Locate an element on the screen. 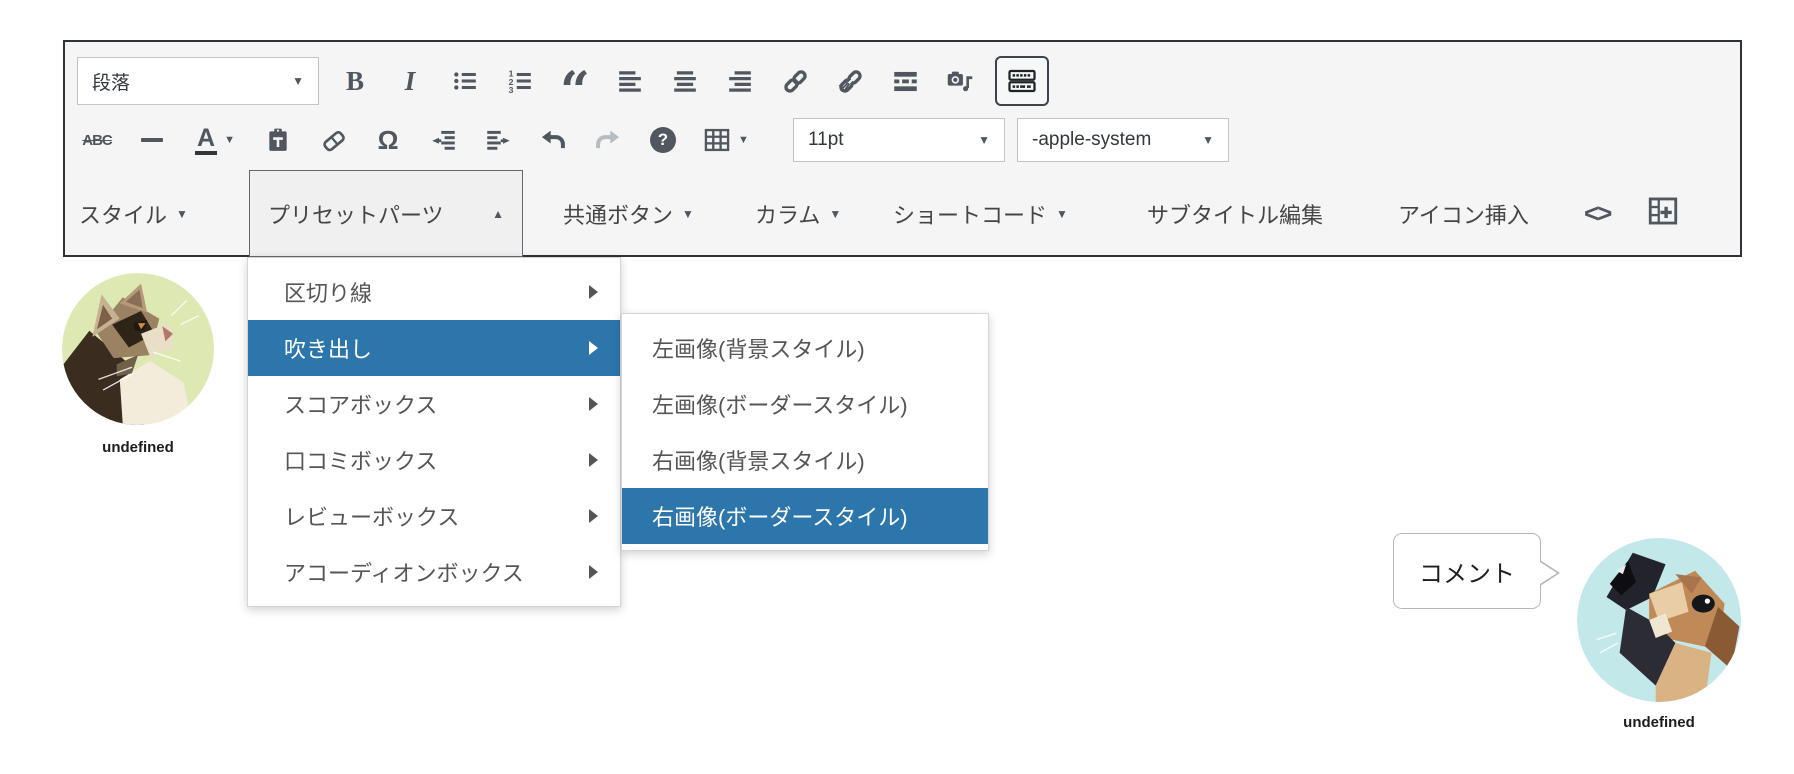 This screenshot has height=774, width=1794. omega-icon: Ω is located at coordinates (388, 139).